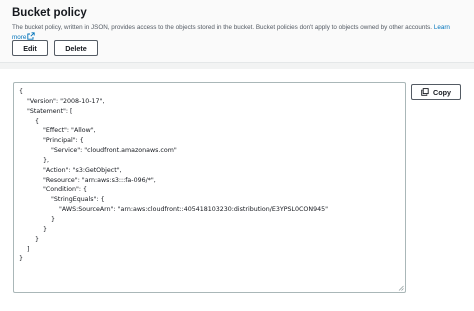  Describe the element at coordinates (442, 92) in the screenshot. I see `copy-button-label: Copy` at that location.